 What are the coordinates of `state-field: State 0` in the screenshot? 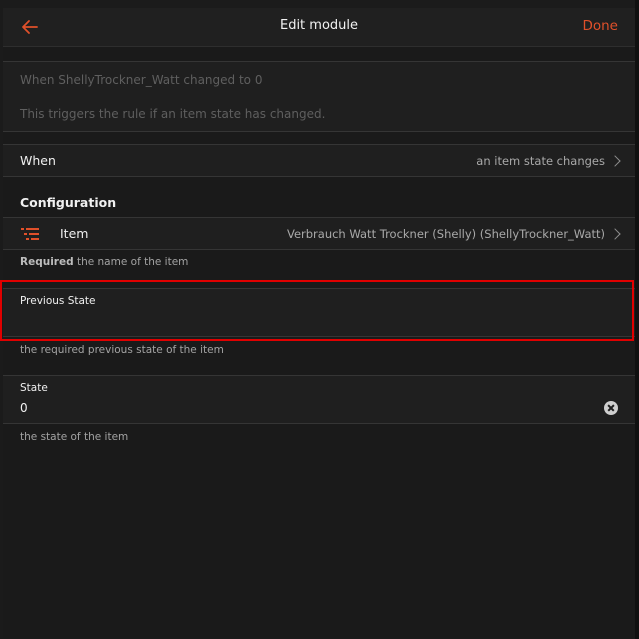 It's located at (319, 399).